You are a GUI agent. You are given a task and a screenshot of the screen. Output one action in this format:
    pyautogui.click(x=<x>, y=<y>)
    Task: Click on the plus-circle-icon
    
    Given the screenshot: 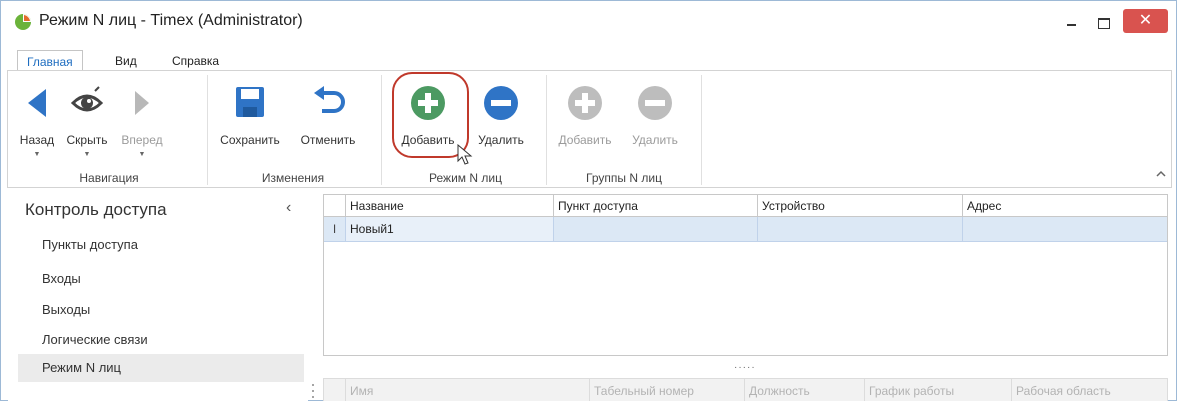 What is the action you would take?
    pyautogui.click(x=585, y=103)
    